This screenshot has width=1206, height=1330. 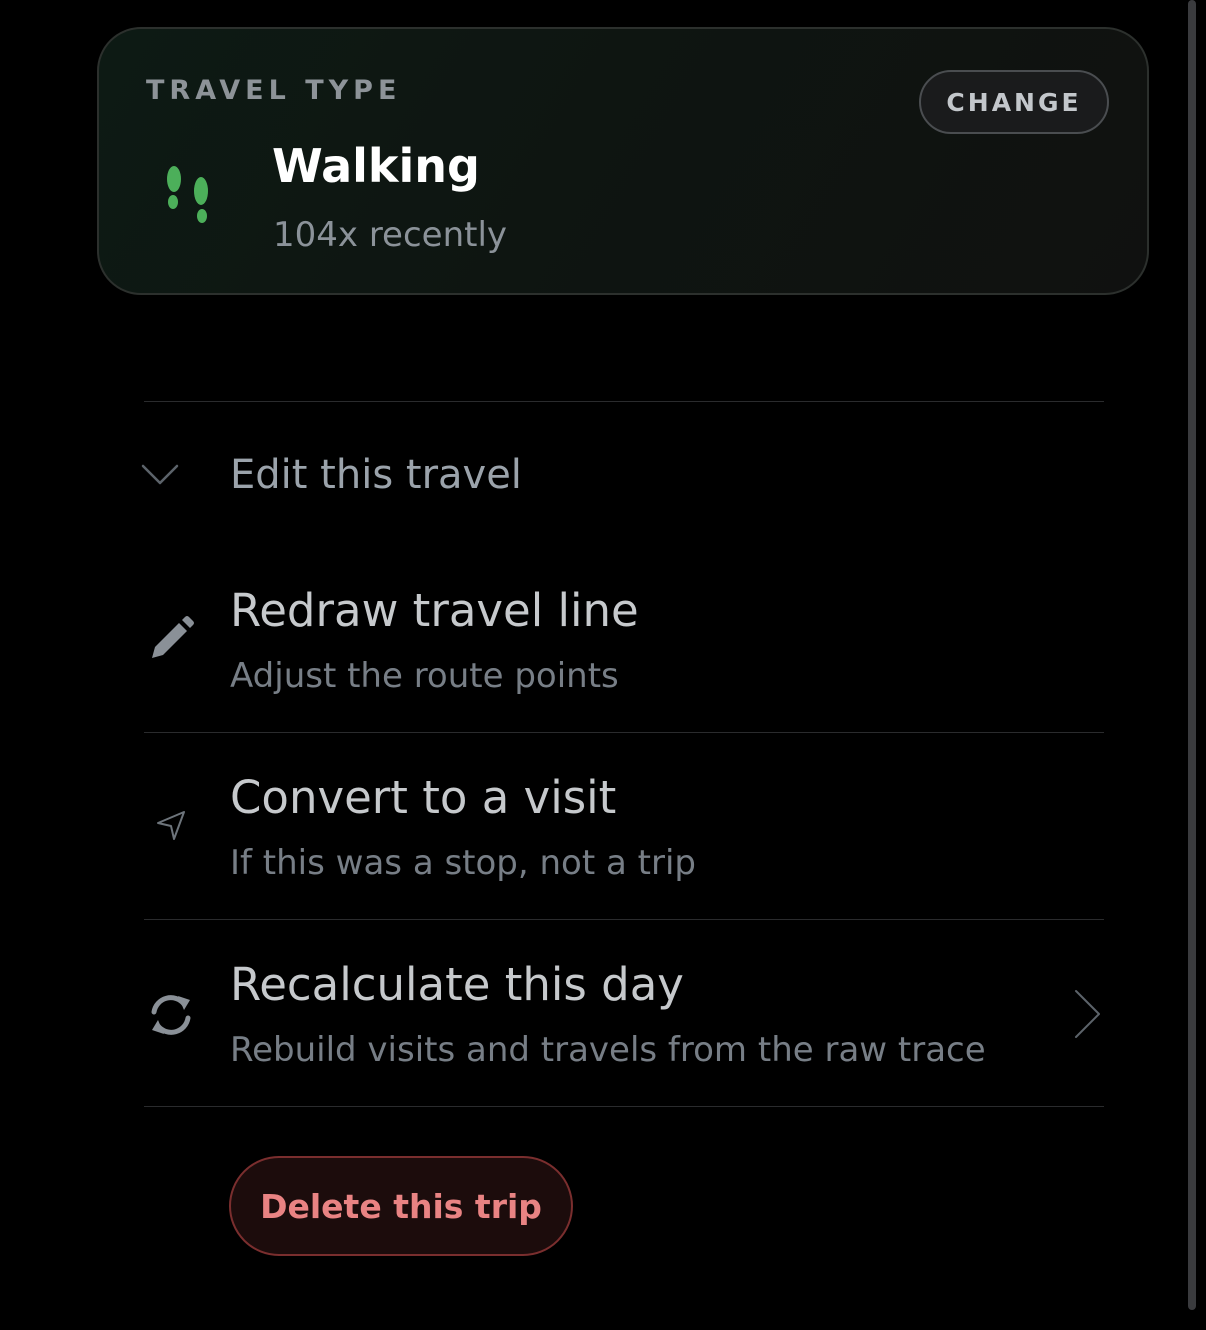 What do you see at coordinates (189, 196) in the screenshot?
I see `footprints-icon` at bounding box center [189, 196].